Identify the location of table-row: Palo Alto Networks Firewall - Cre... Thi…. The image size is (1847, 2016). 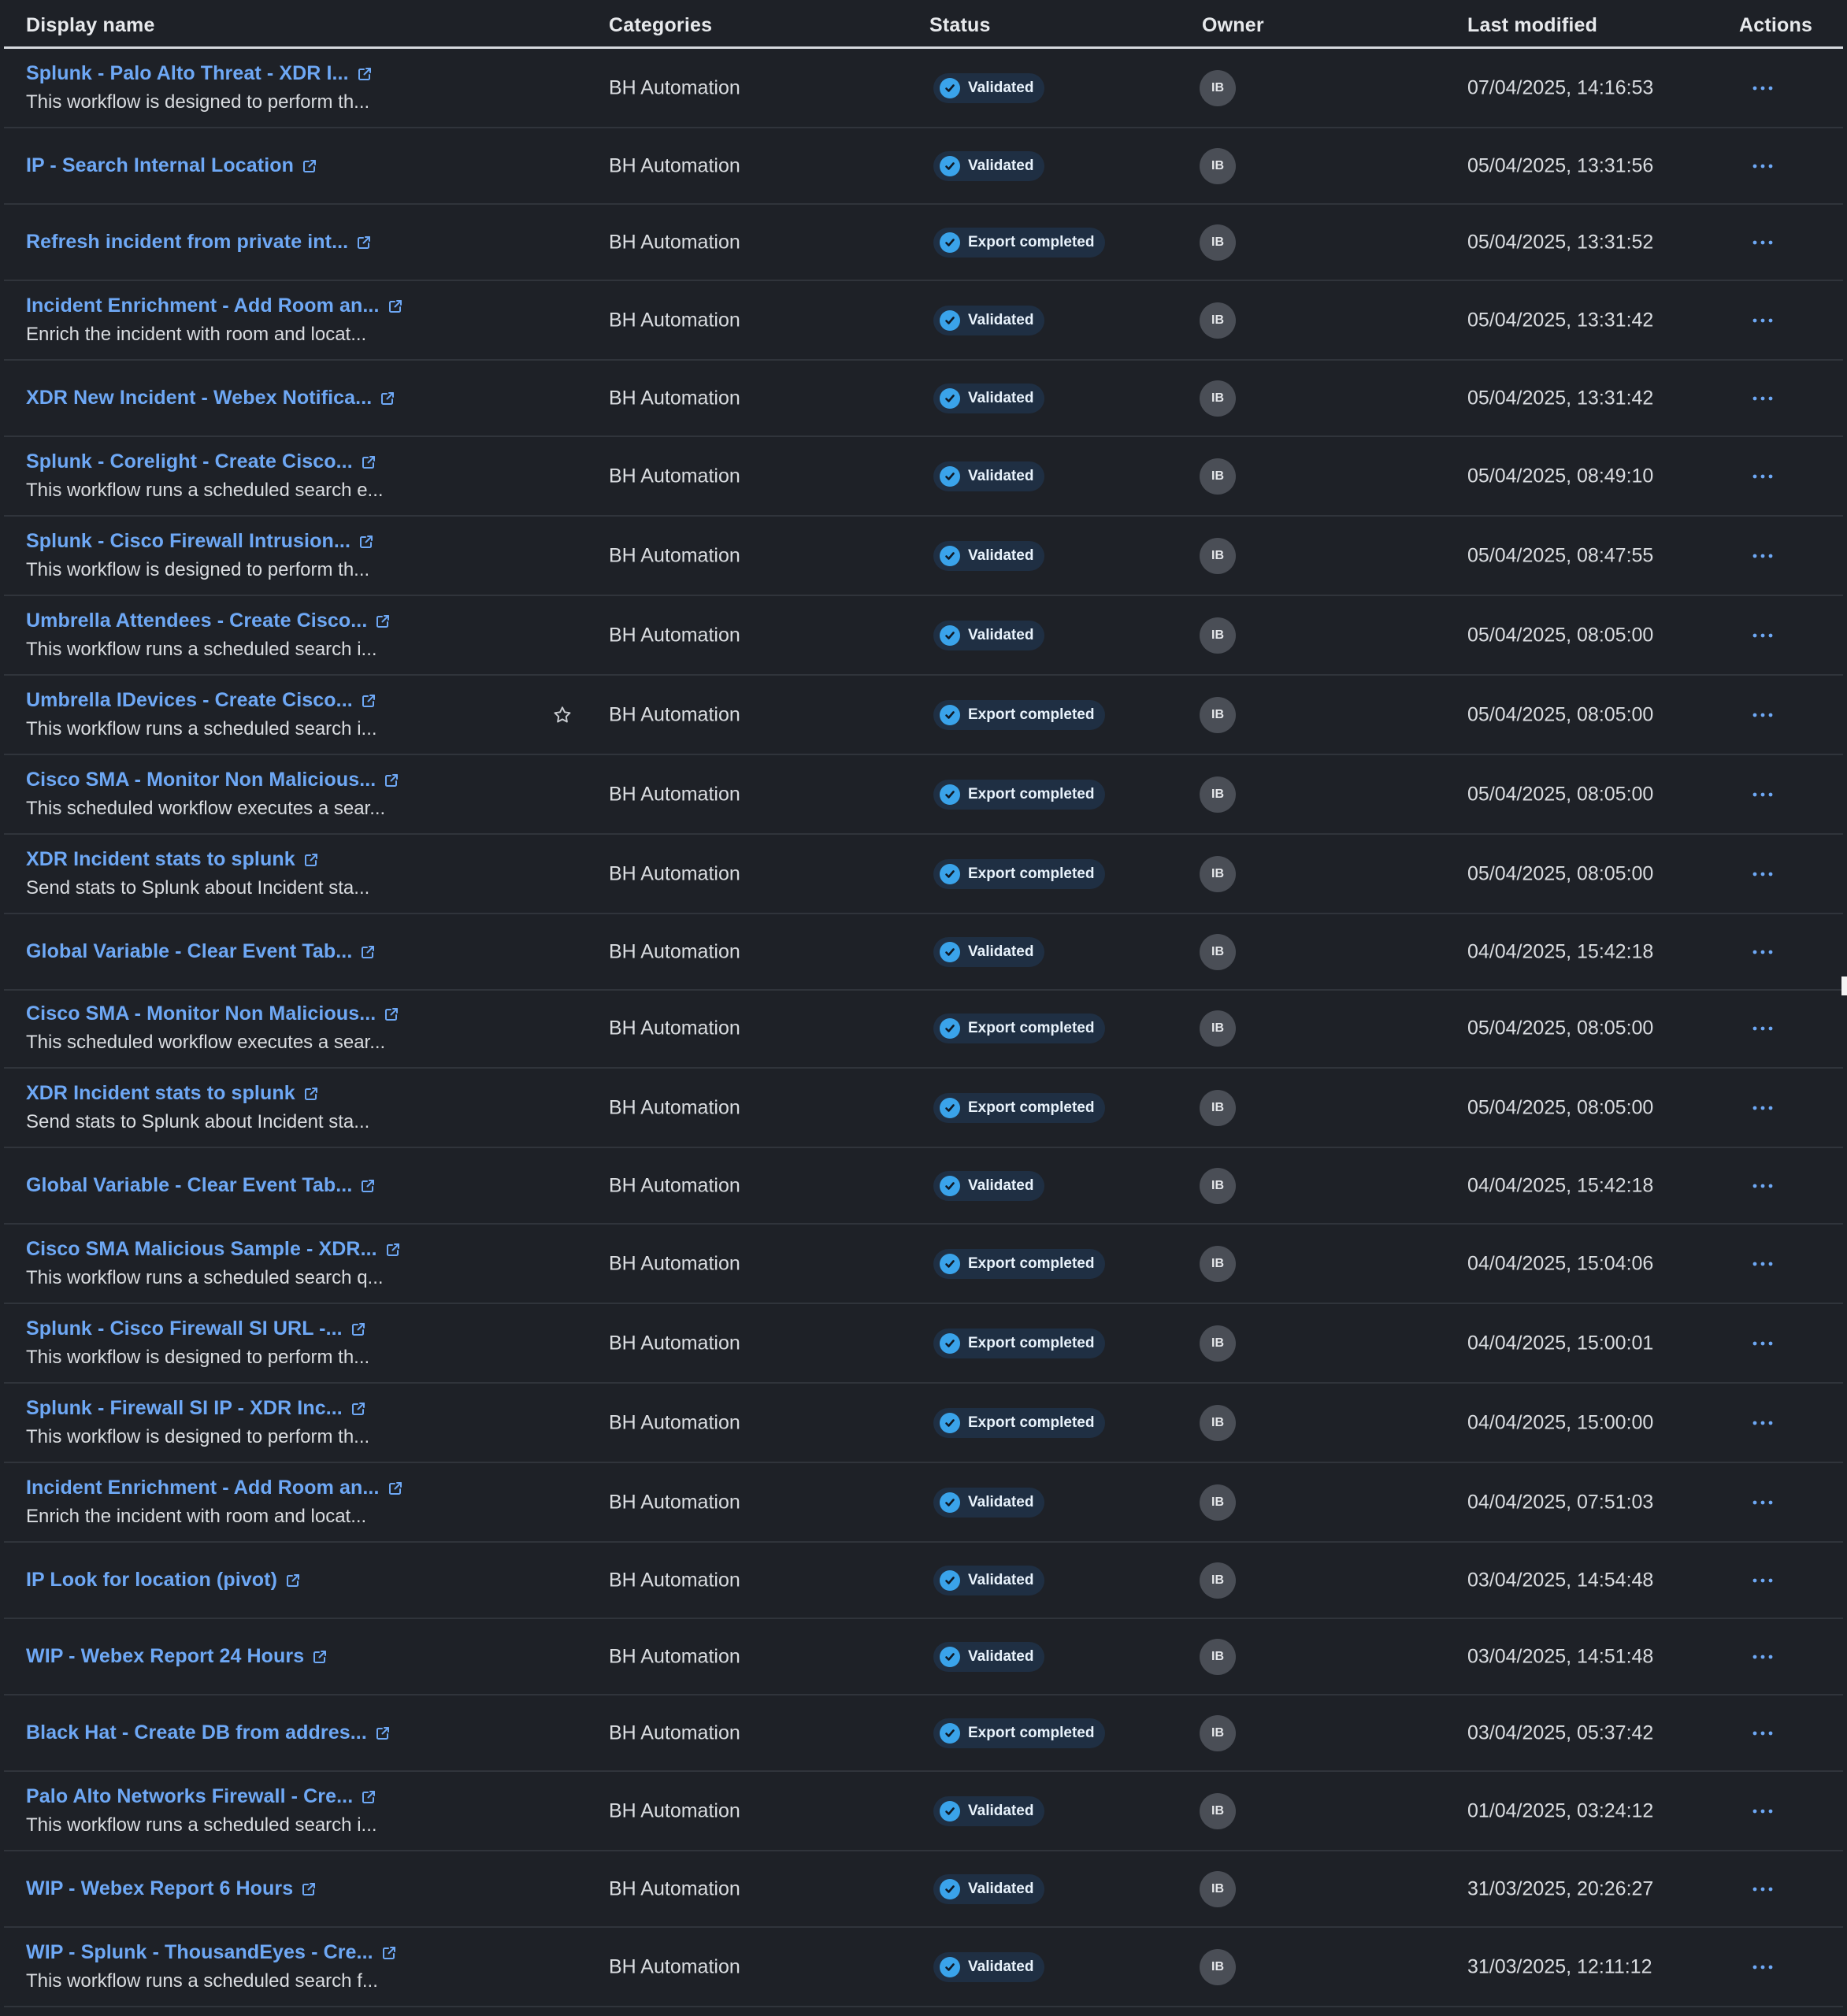
(923, 1811).